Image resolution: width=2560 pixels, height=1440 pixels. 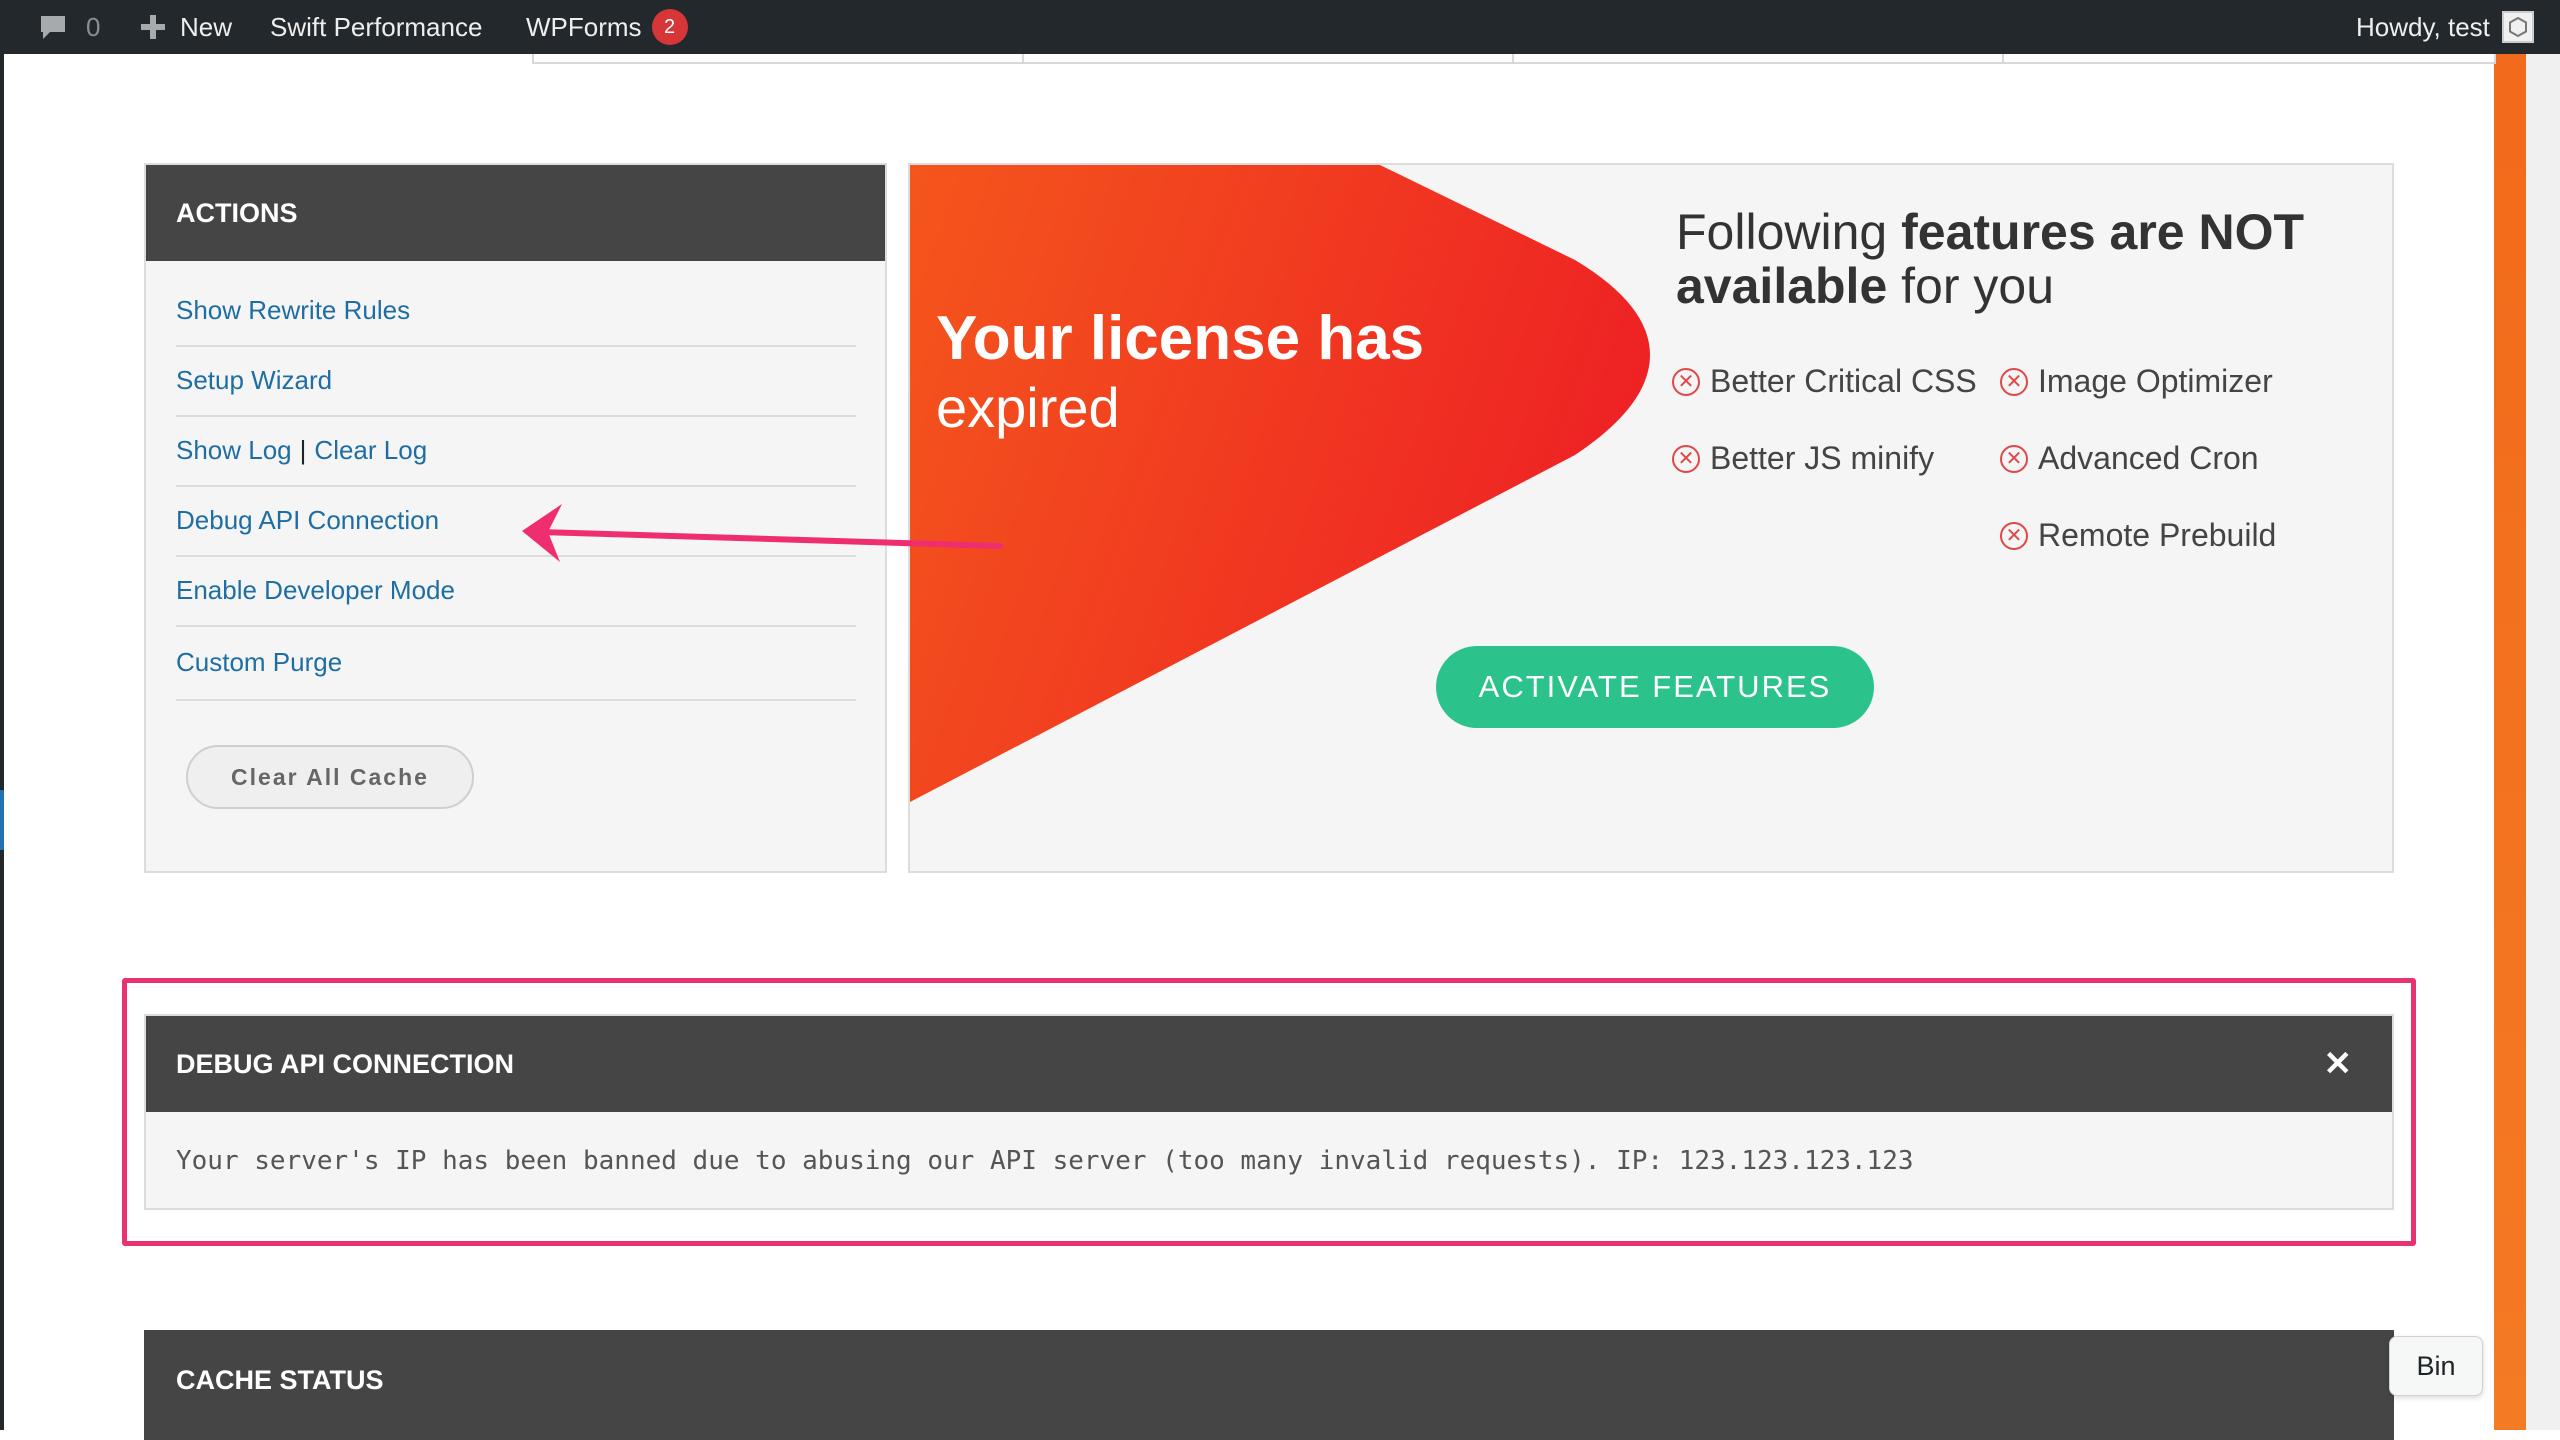 I want to click on account-menu: Howdy, test, so click(x=2445, y=27).